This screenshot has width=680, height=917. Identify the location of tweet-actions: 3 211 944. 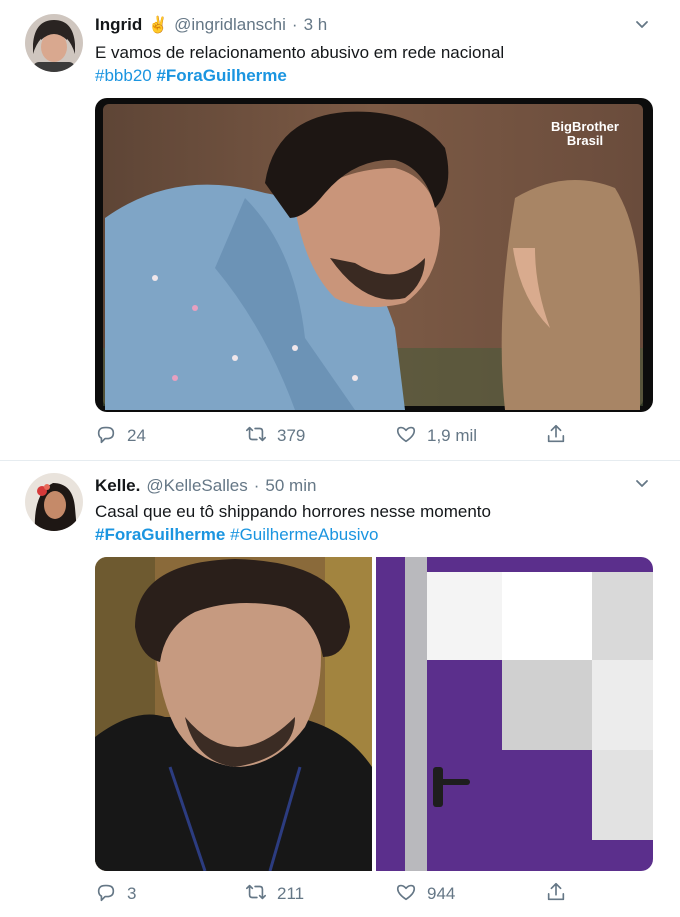
(375, 894).